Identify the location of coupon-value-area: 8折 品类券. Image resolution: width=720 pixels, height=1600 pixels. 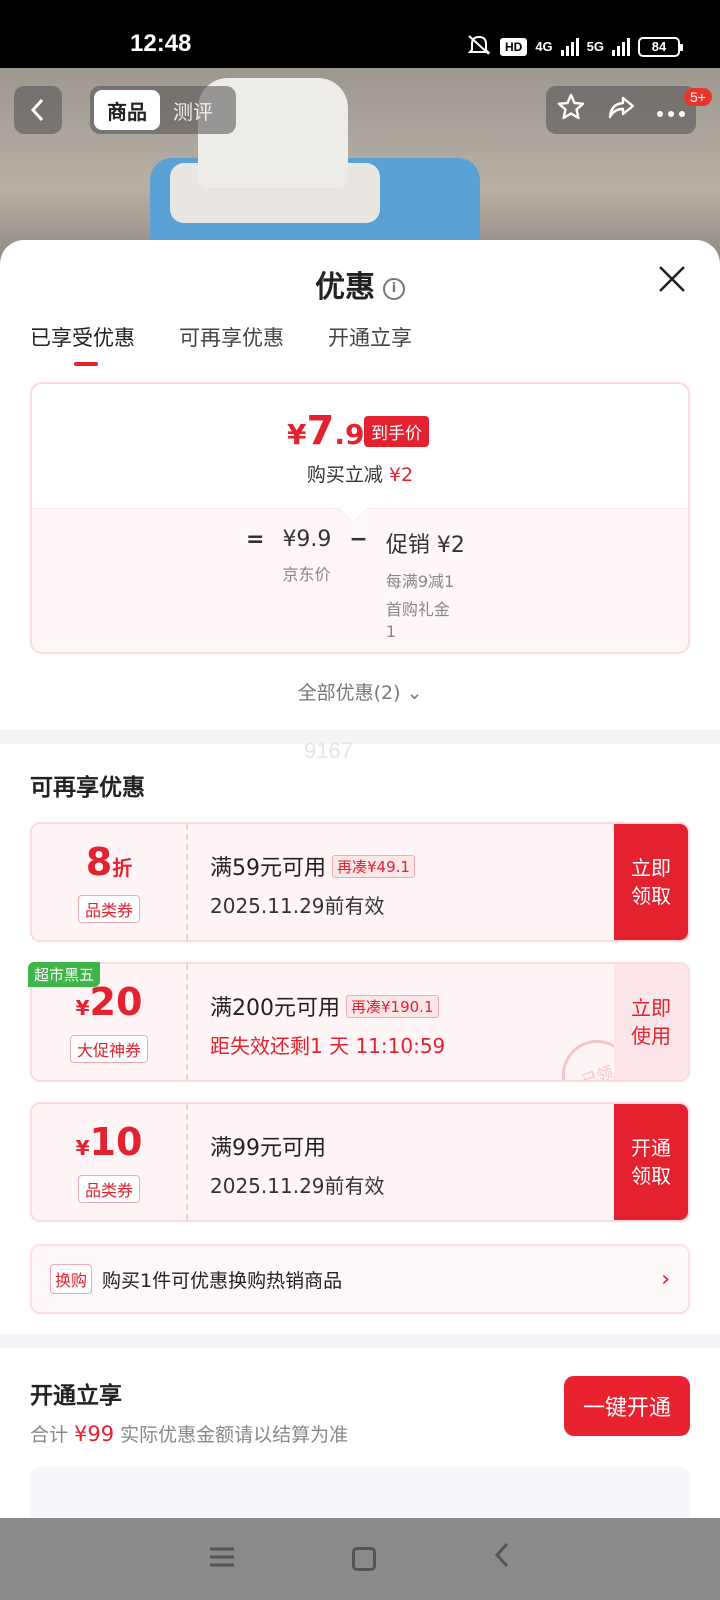
(110, 882).